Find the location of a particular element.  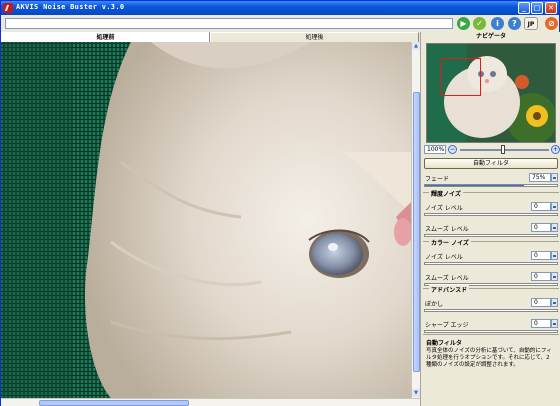

advanced-title: アドバンスド is located at coordinates (449, 289).